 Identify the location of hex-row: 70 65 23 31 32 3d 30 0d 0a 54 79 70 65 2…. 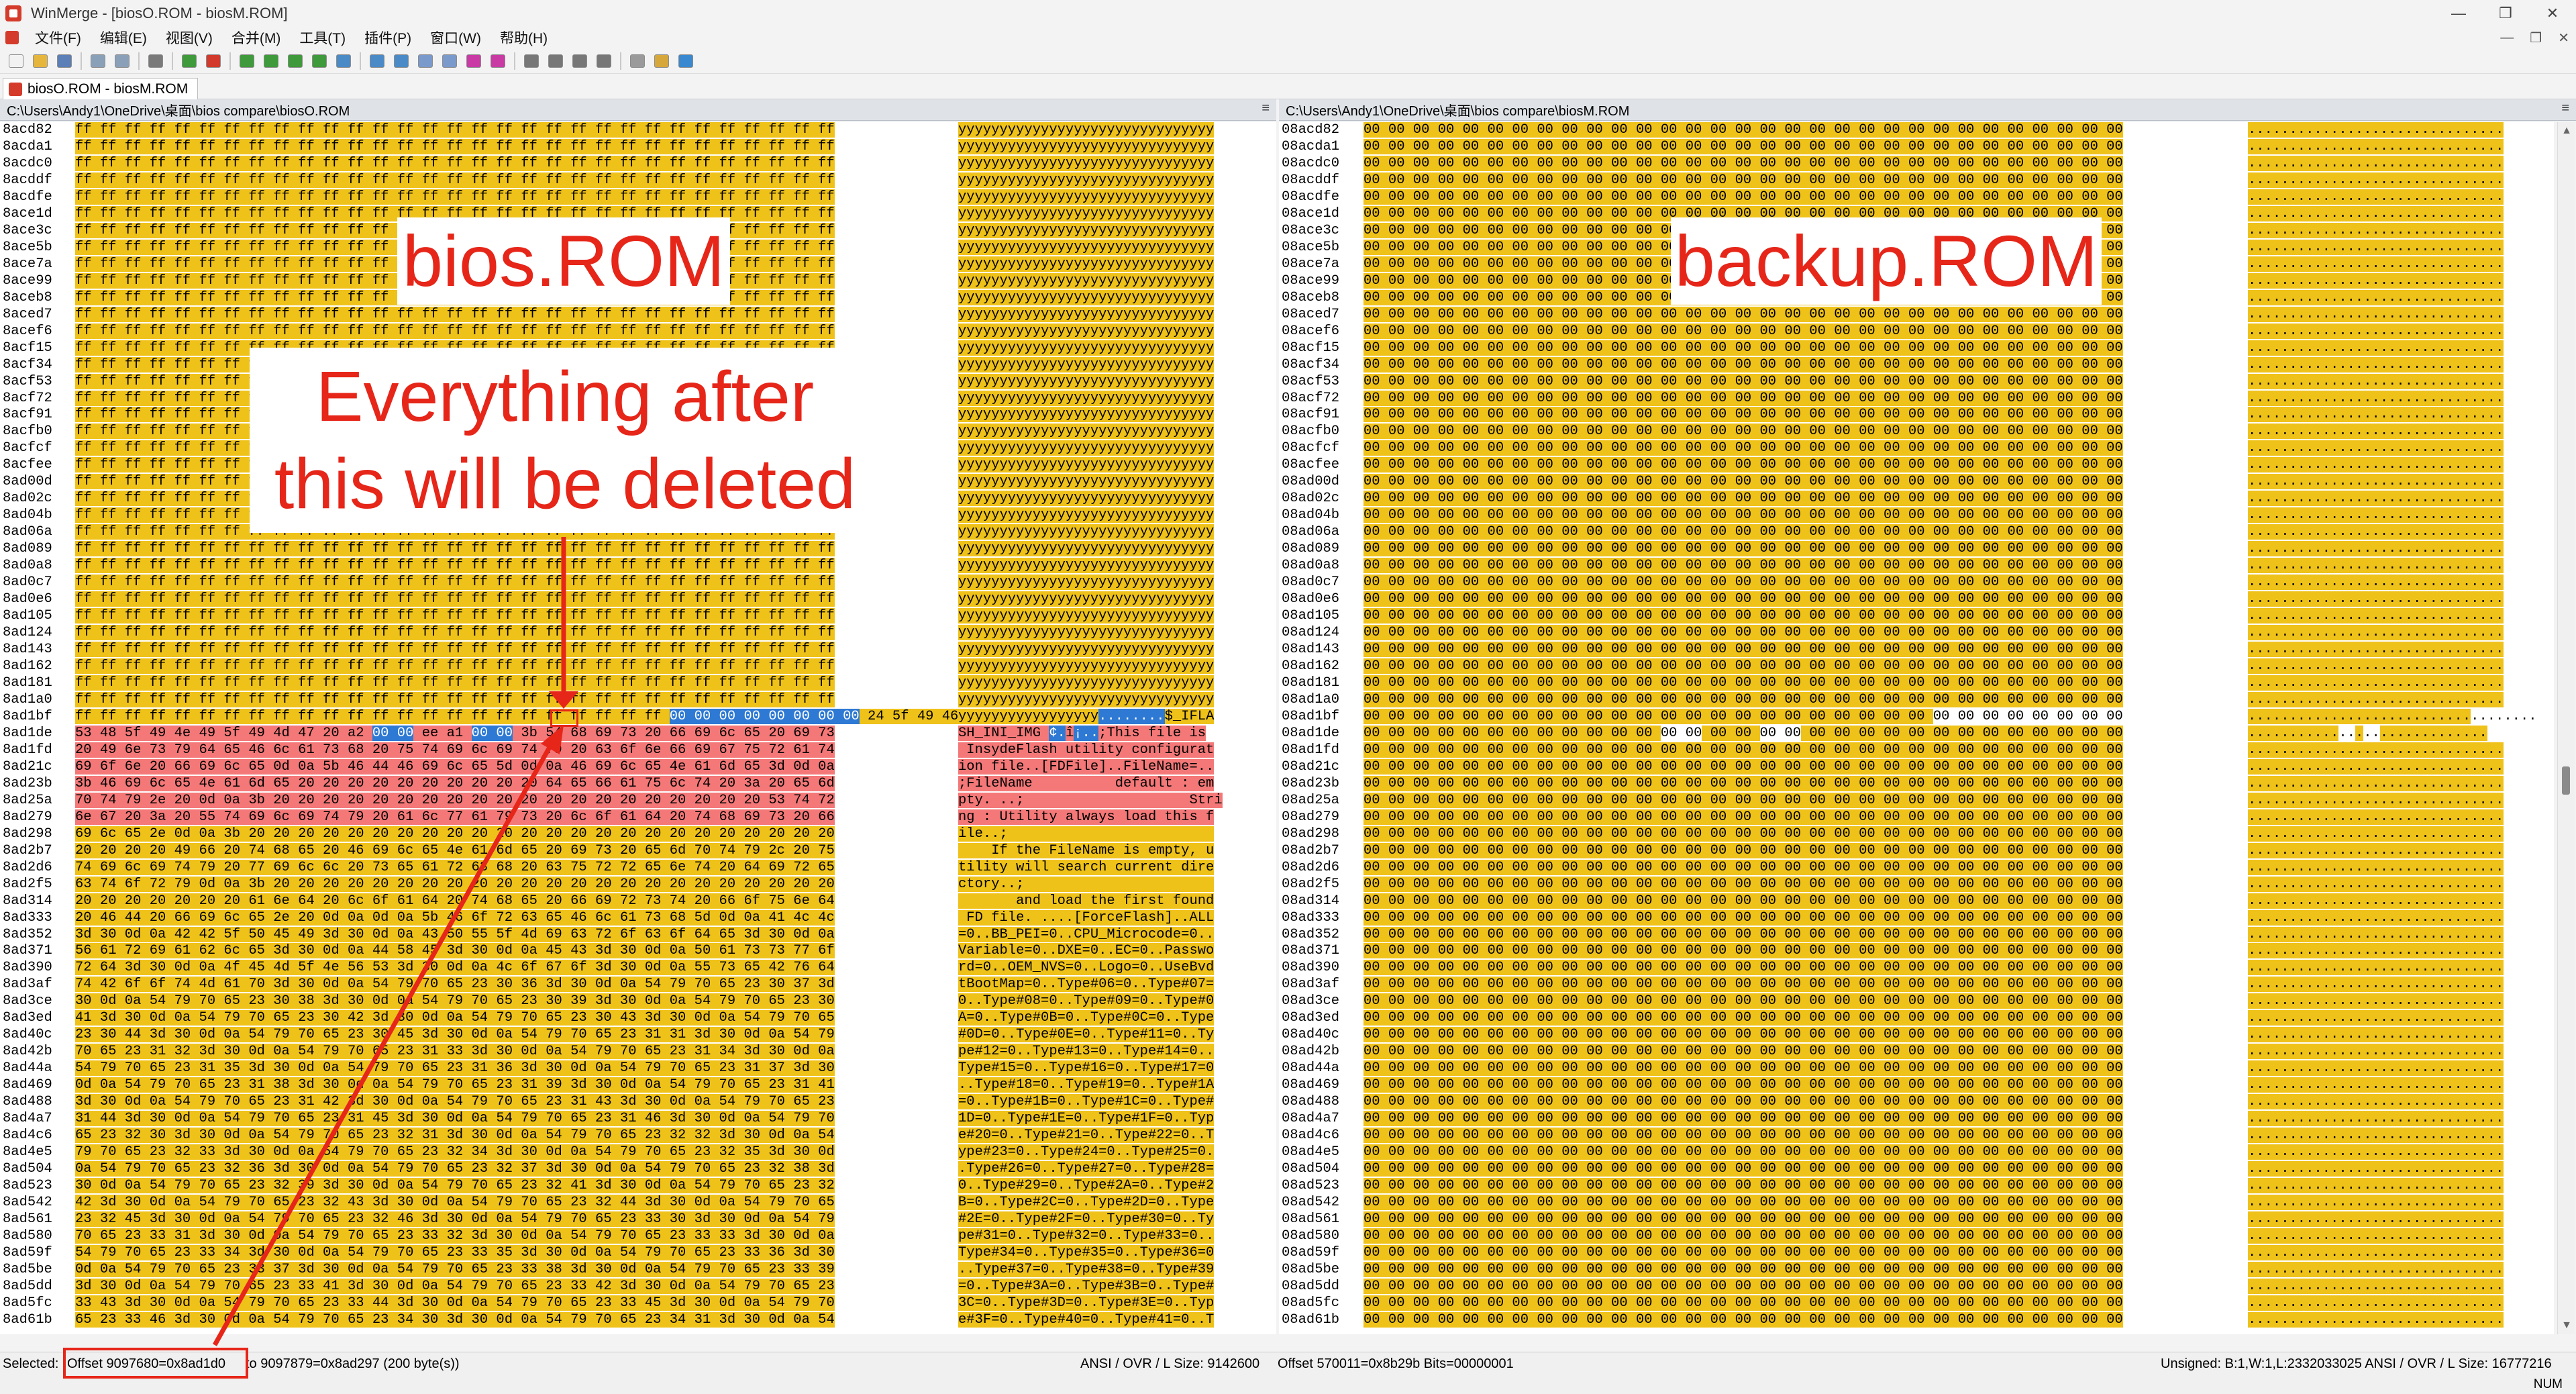
(509, 1052).